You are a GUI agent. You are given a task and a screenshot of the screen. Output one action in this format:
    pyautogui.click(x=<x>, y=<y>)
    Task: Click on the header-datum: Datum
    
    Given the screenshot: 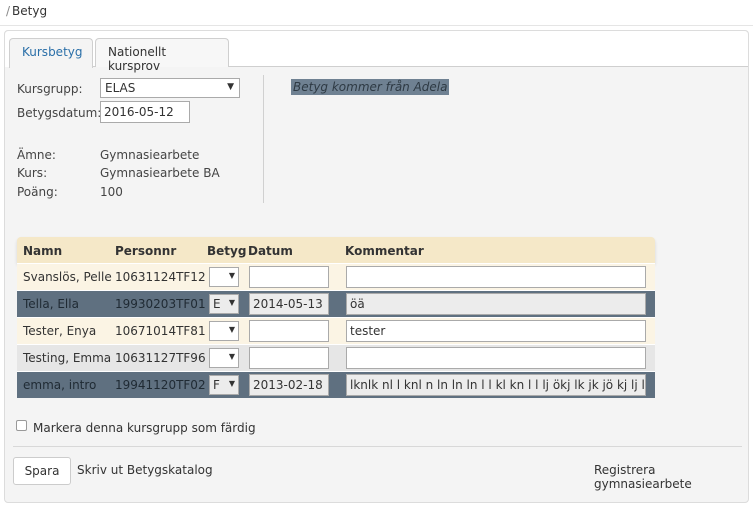 What is the action you would take?
    pyautogui.click(x=270, y=251)
    